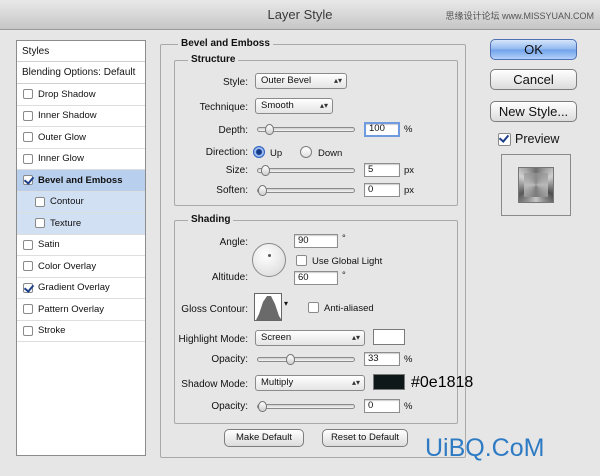 This screenshot has height=476, width=600. I want to click on gloss-contour-preview, so click(268, 307).